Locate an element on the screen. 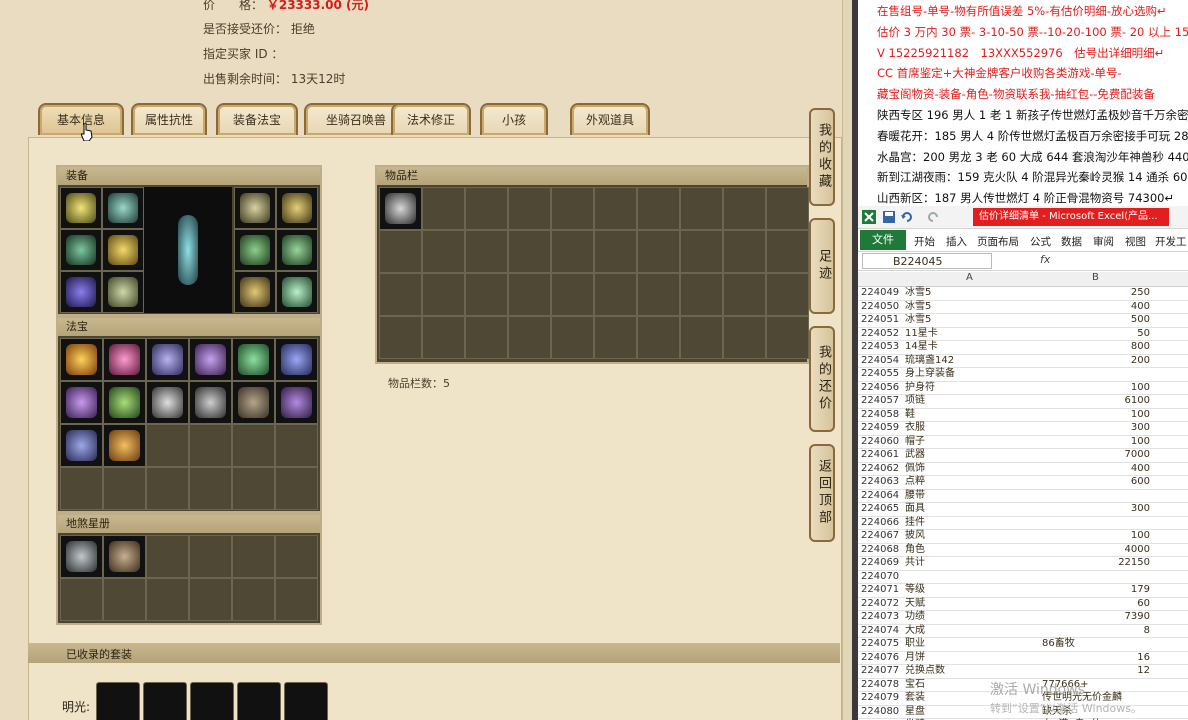 The image size is (1188, 720). cell-a: 武器 is located at coordinates (915, 455).